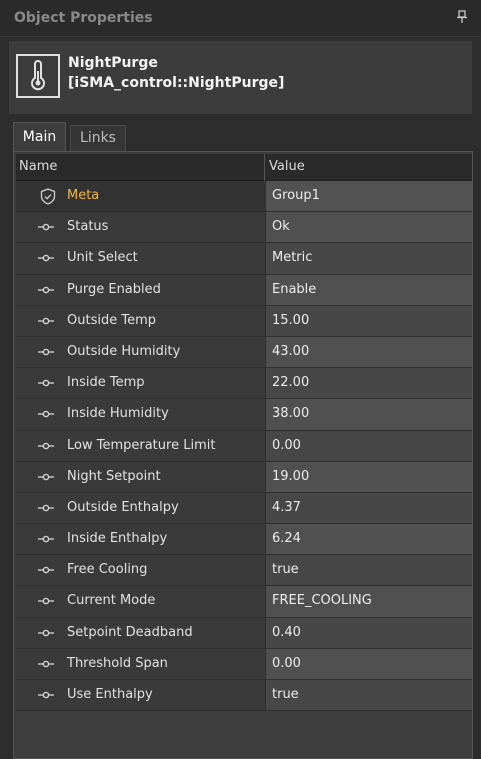 This screenshot has height=759, width=481. Describe the element at coordinates (48, 196) in the screenshot. I see `shield-check-icon` at that location.